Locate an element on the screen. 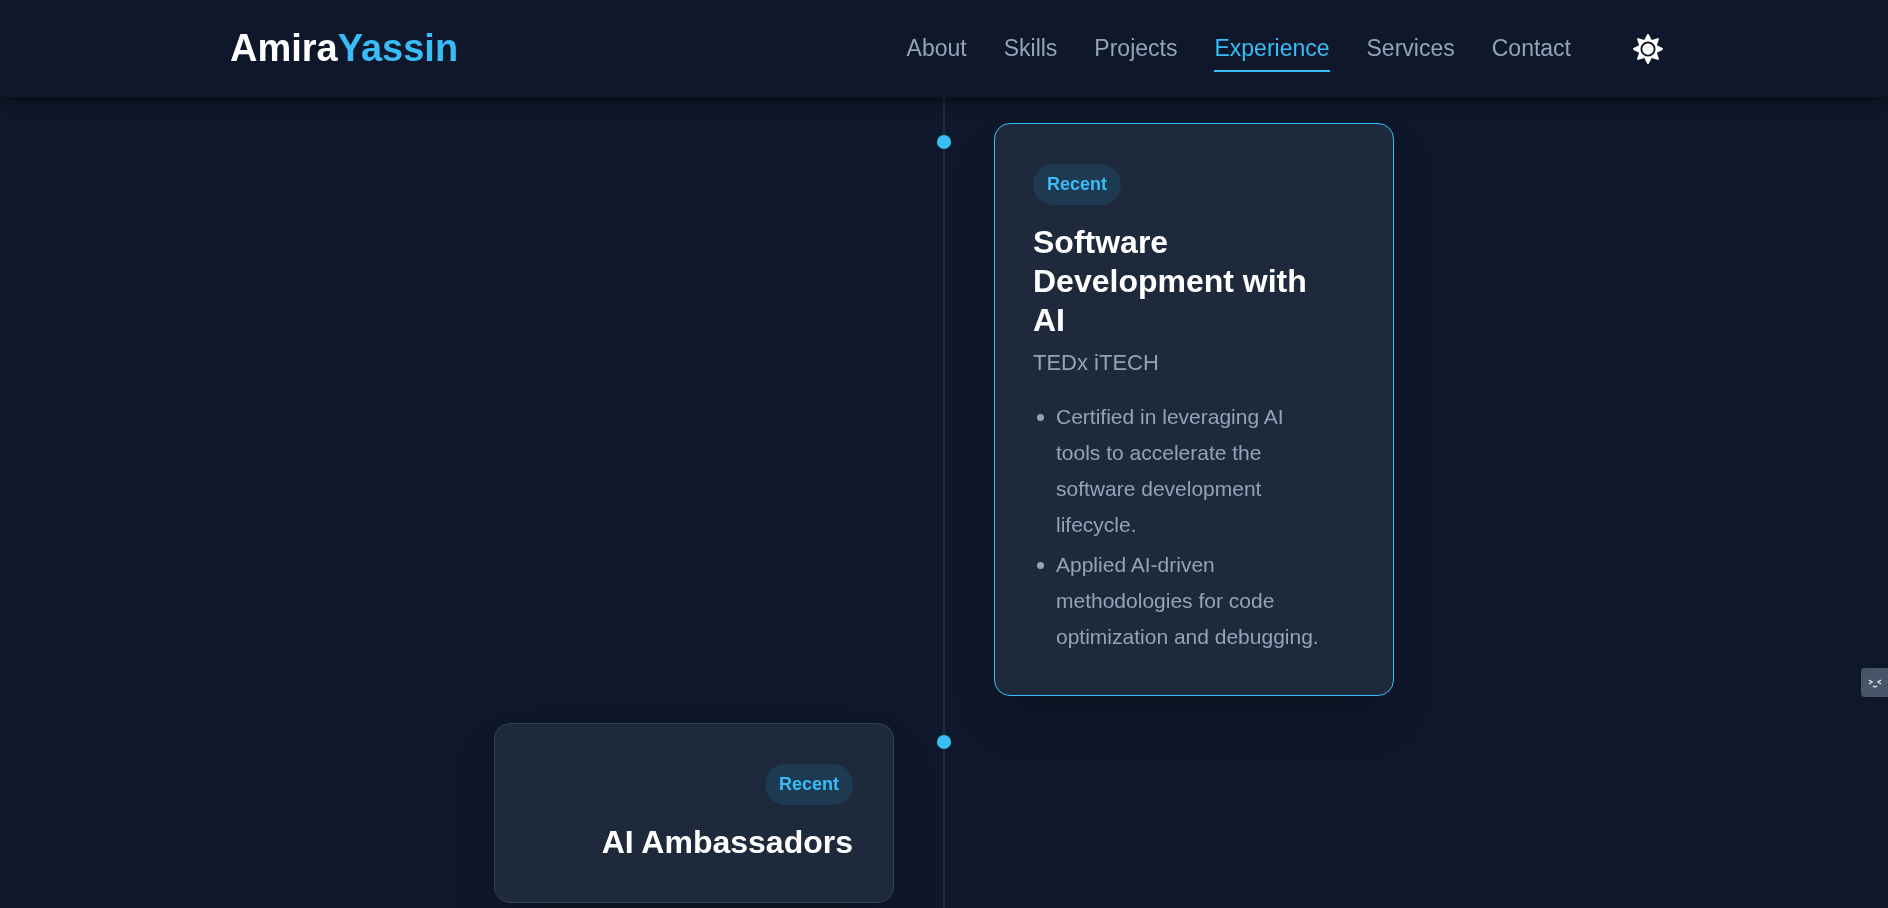 This screenshot has width=1888, height=908. card-title: Software Development with AI is located at coordinates (1170, 281).